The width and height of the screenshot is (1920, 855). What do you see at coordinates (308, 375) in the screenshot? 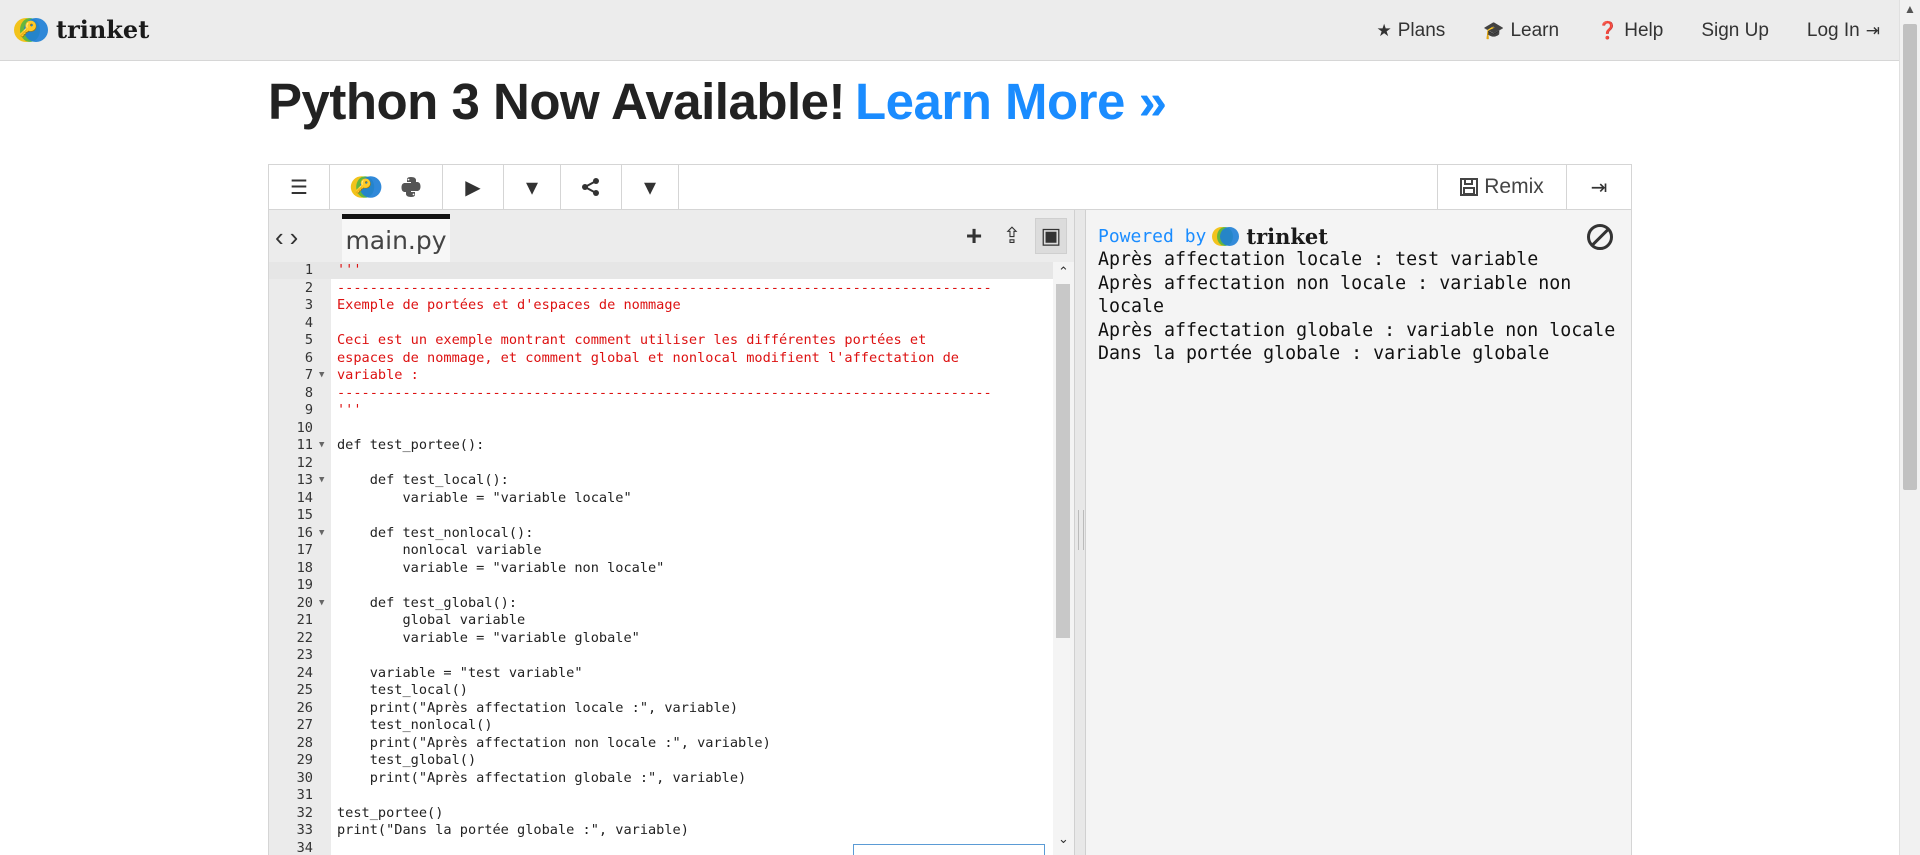
I see `line-number: 7` at bounding box center [308, 375].